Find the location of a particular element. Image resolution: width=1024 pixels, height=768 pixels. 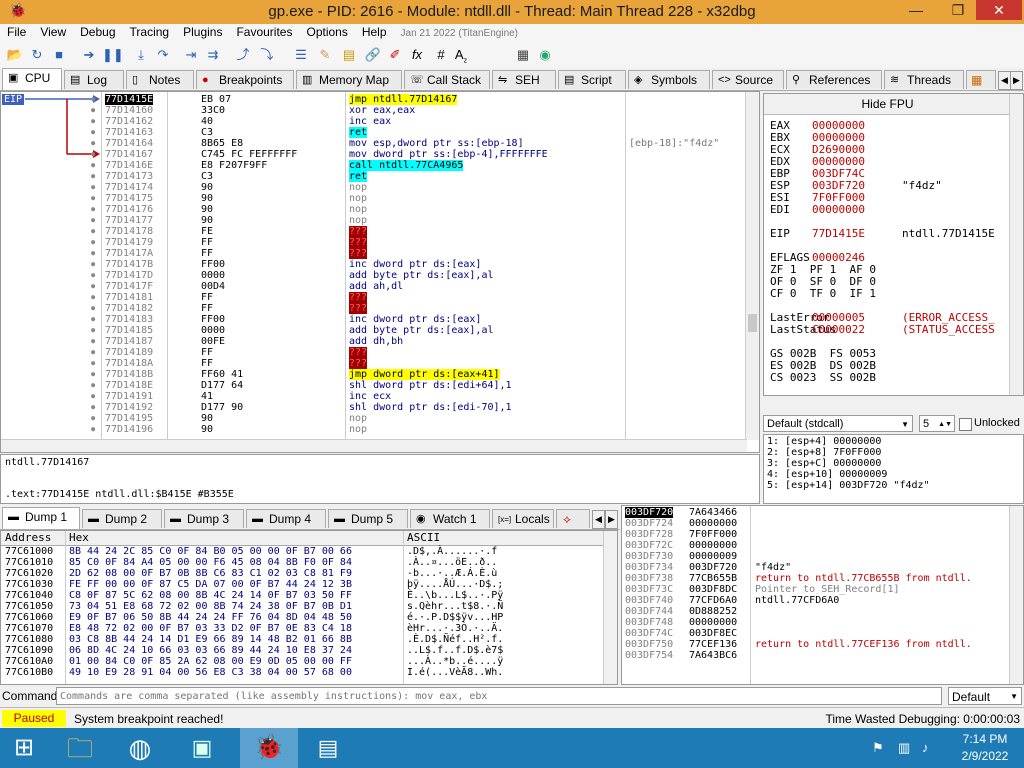

labels-icon: 🔗 is located at coordinates (373, 55).